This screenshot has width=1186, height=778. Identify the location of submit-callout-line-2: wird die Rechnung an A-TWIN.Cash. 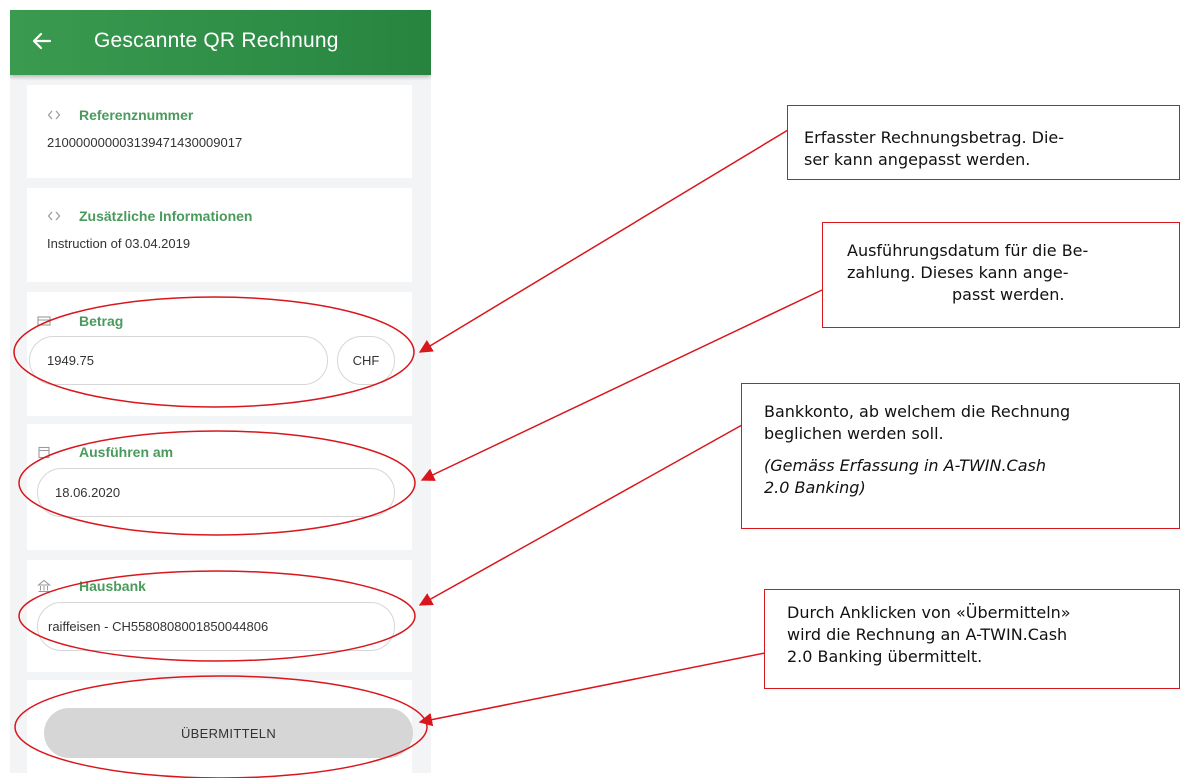
(927, 634).